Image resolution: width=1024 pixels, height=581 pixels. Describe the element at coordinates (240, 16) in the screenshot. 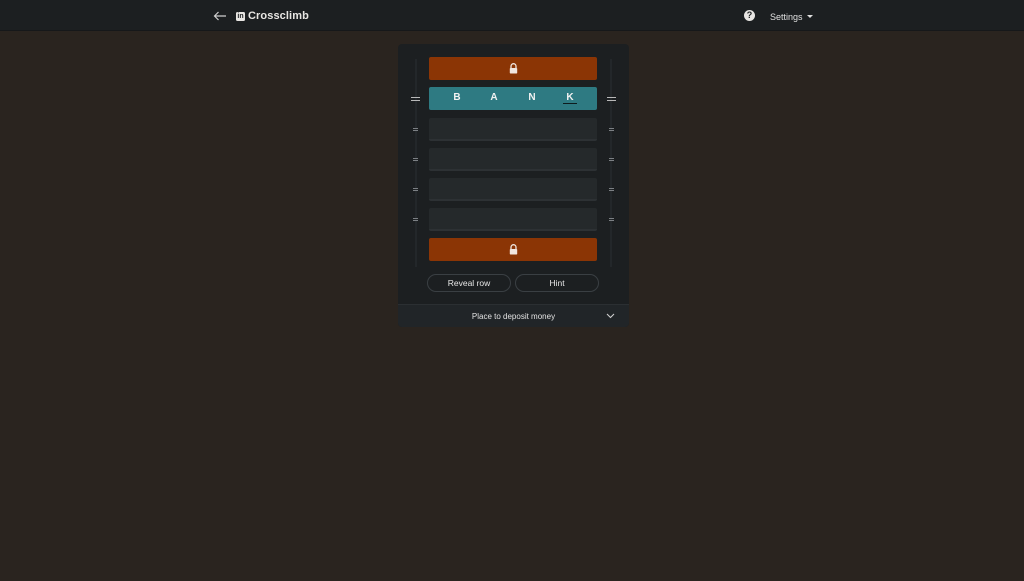

I see `linkedin-icon: in` at that location.